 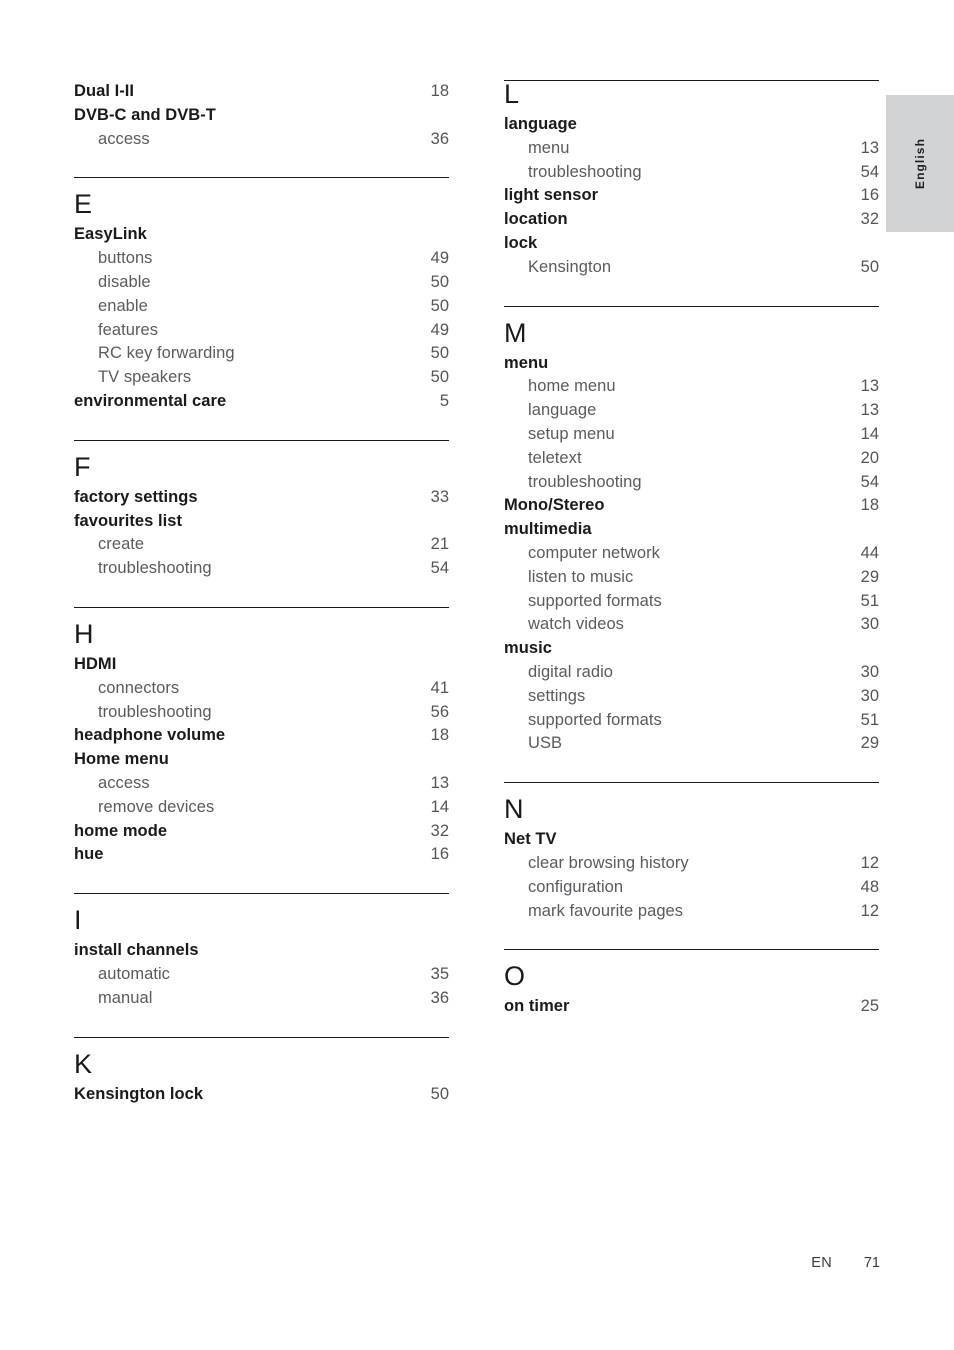 I want to click on index-subentry: manual 36, so click(x=261, y=999).